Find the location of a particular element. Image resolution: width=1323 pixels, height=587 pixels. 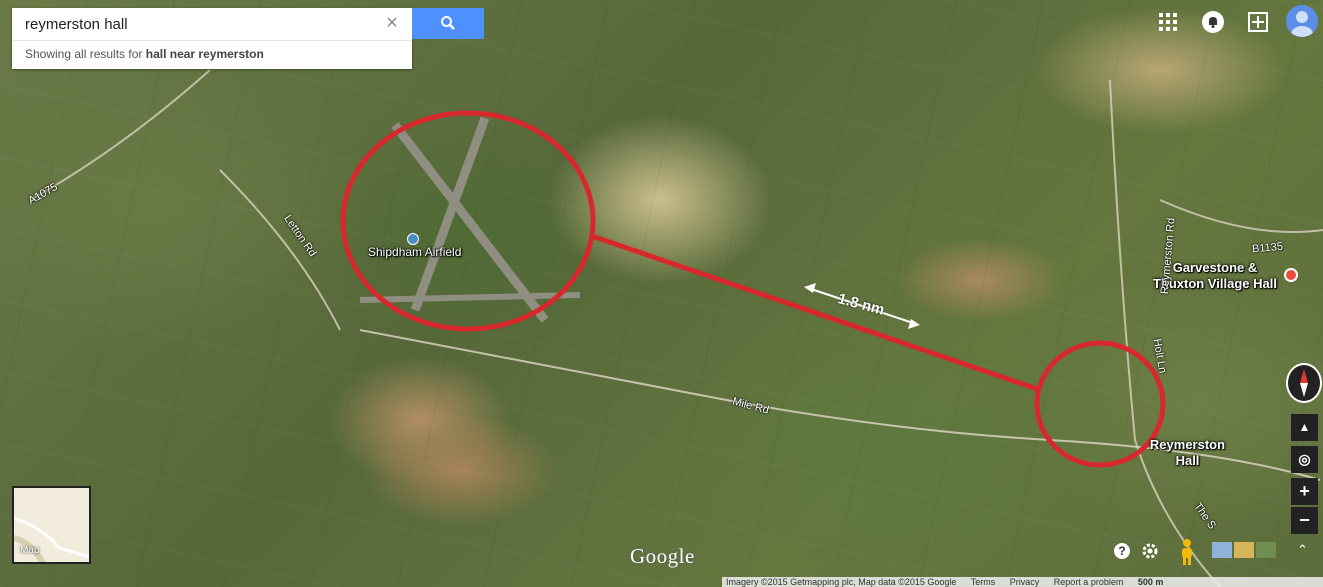

apps-grid-icon is located at coordinates (1168, 22).